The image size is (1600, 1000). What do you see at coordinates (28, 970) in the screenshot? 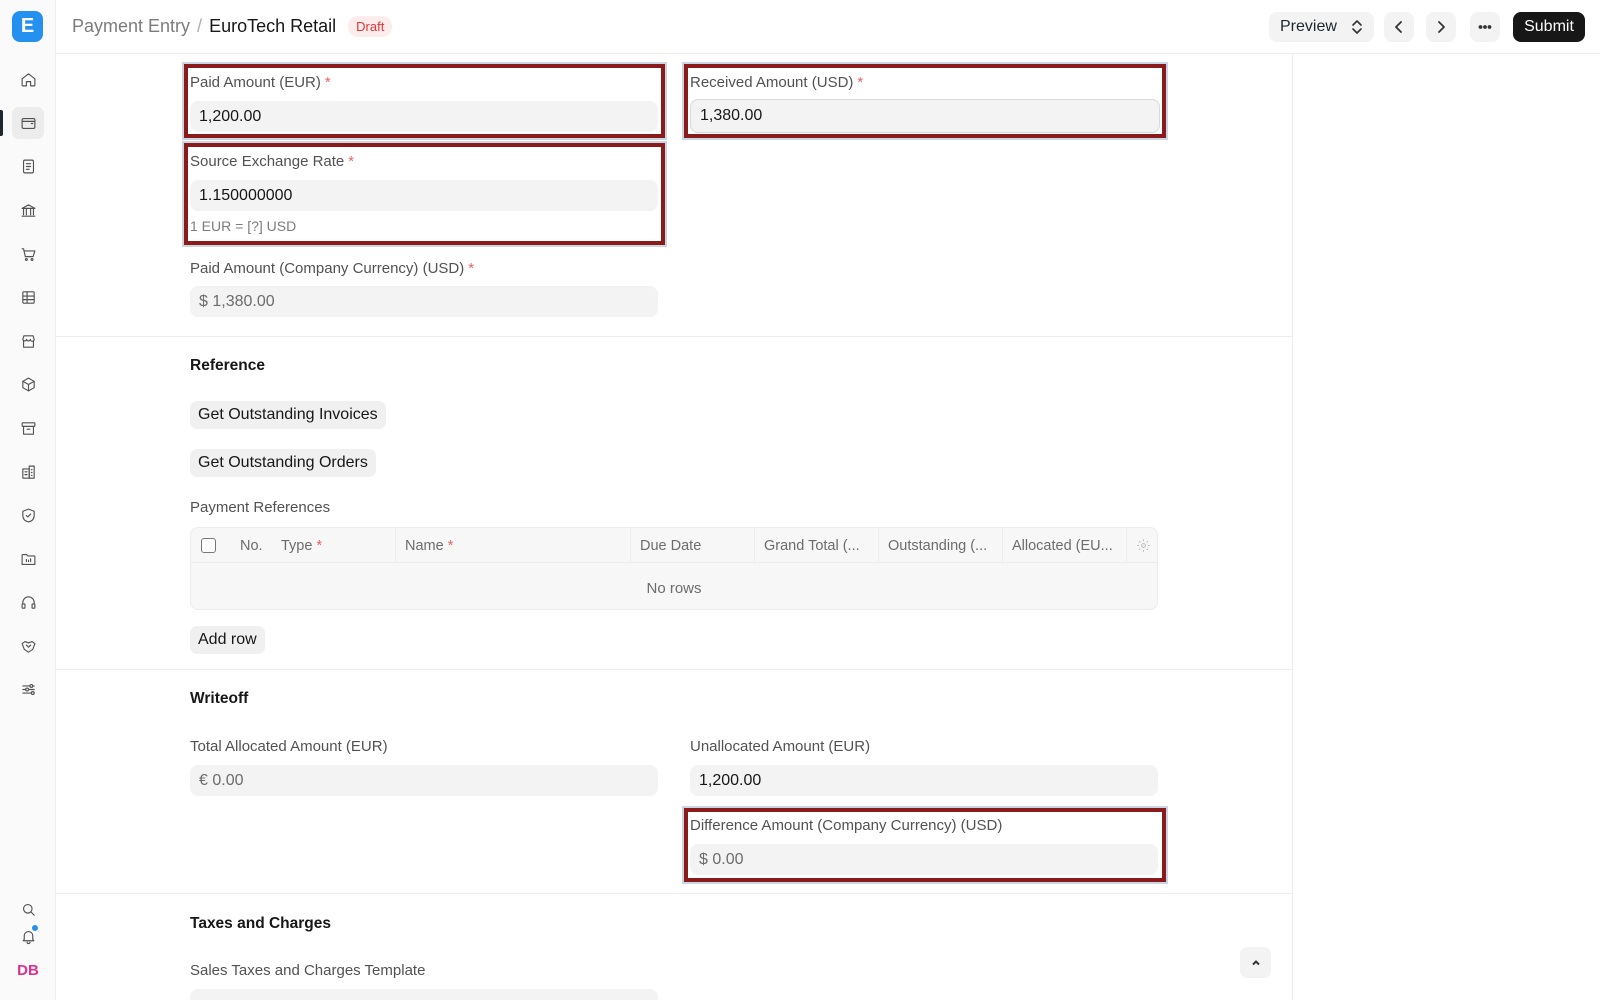
I see `avatar: DB` at bounding box center [28, 970].